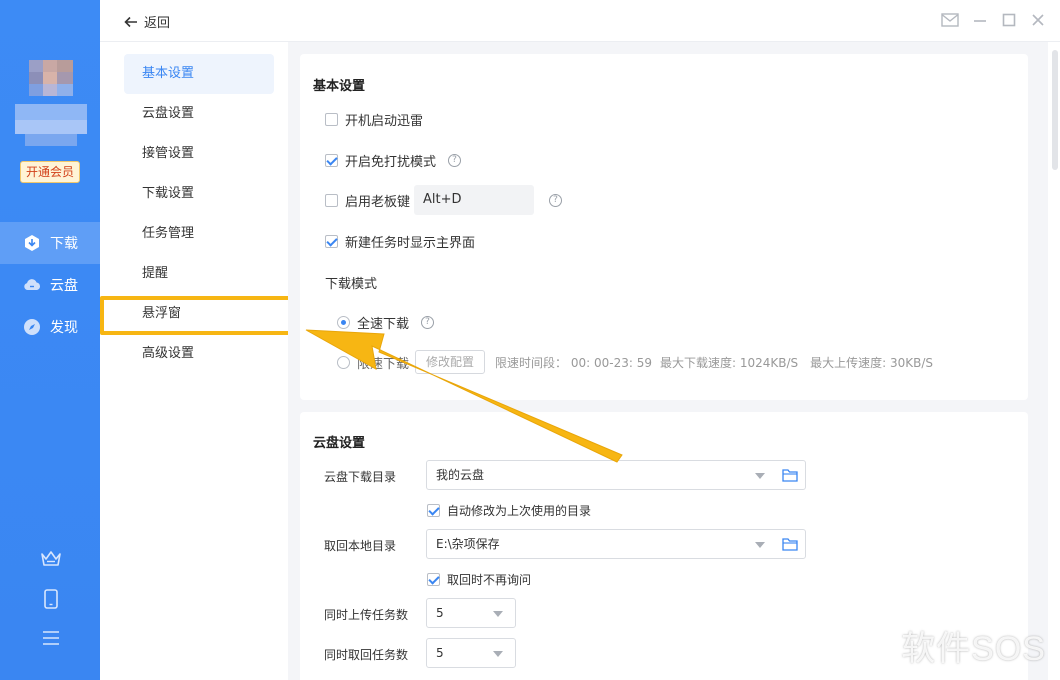 Image resolution: width=1060 pixels, height=680 pixels. I want to click on dnd-label: 开启免打扰模式, so click(391, 162).